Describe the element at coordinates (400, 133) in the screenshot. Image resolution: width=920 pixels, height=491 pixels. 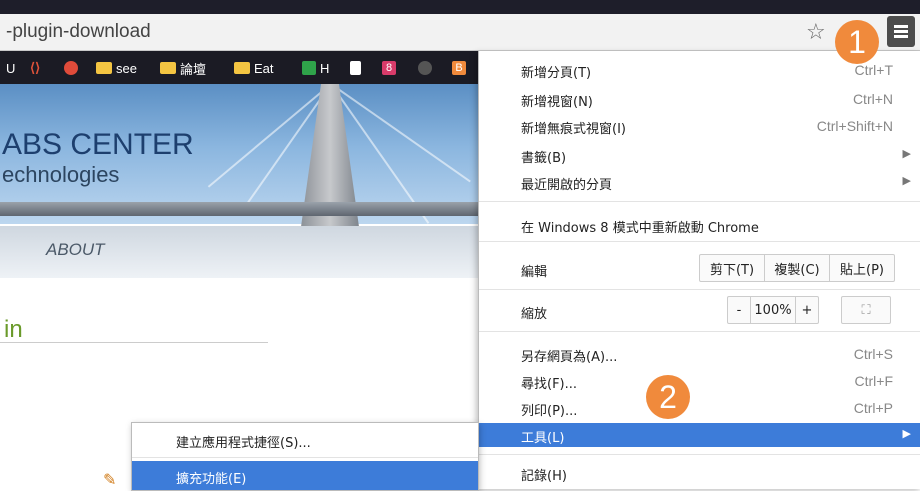
I see `bridge-cable` at that location.